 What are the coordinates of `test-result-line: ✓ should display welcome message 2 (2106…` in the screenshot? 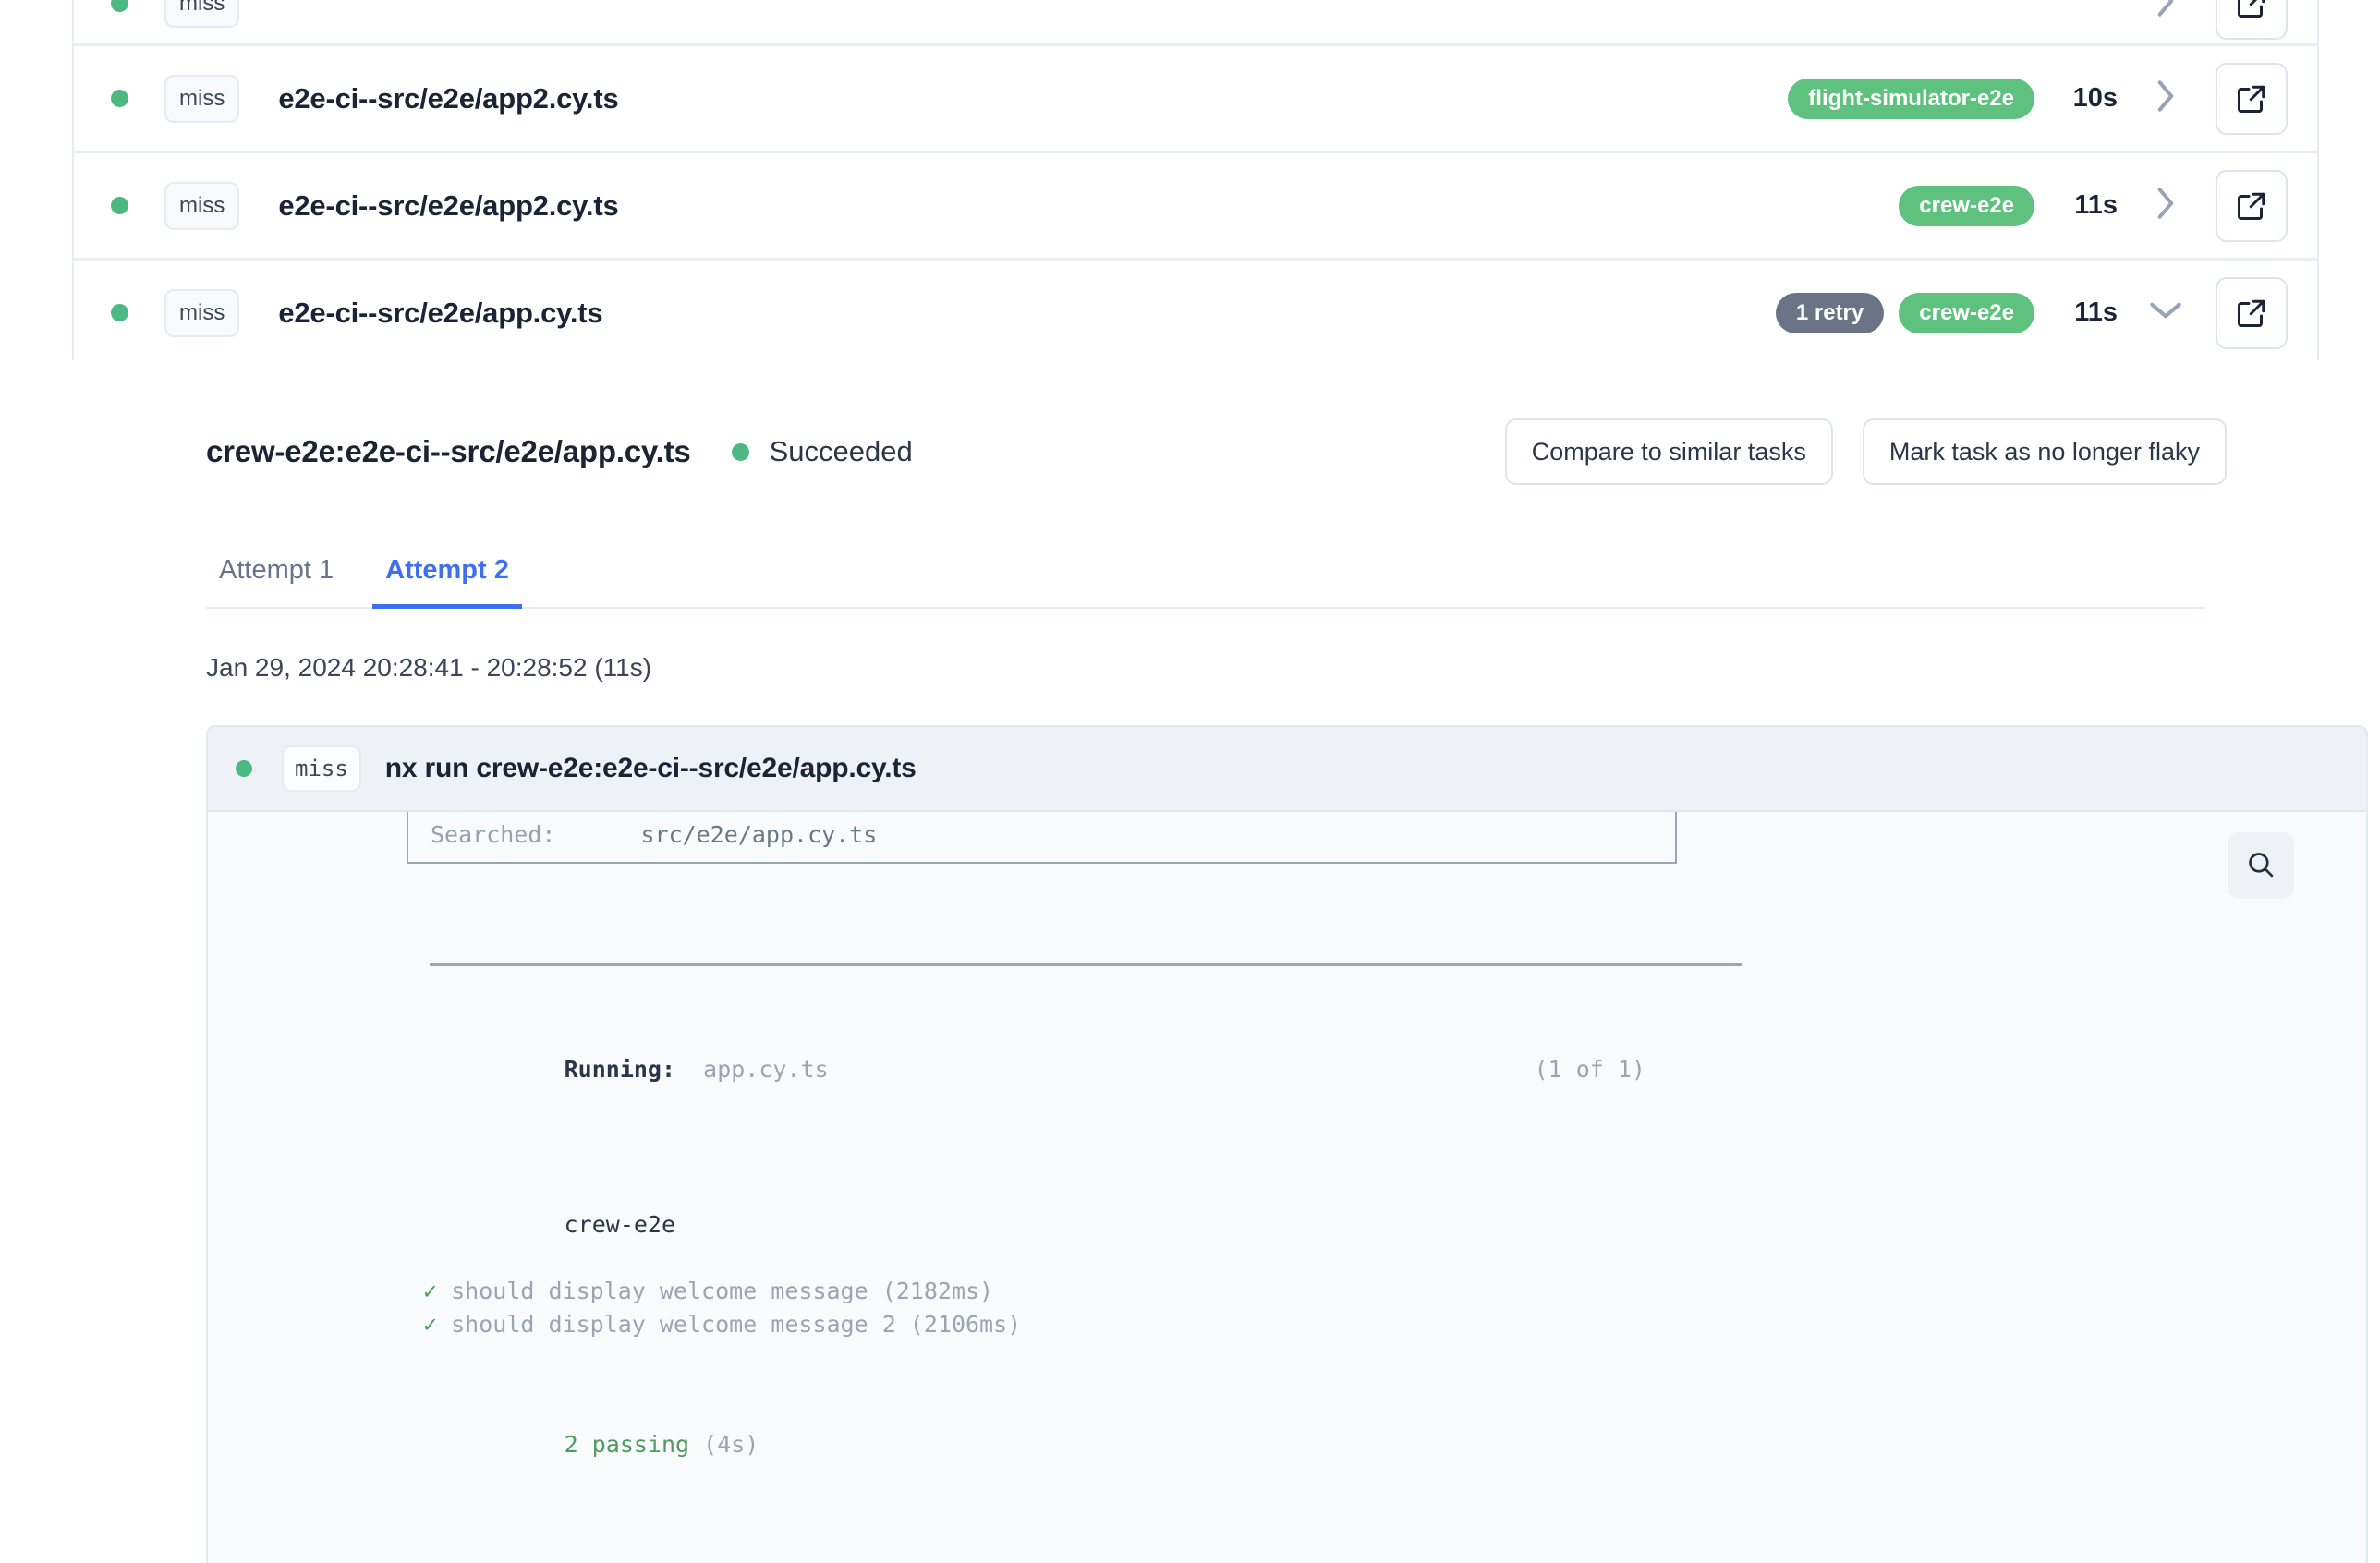 It's located at (1314, 1324).